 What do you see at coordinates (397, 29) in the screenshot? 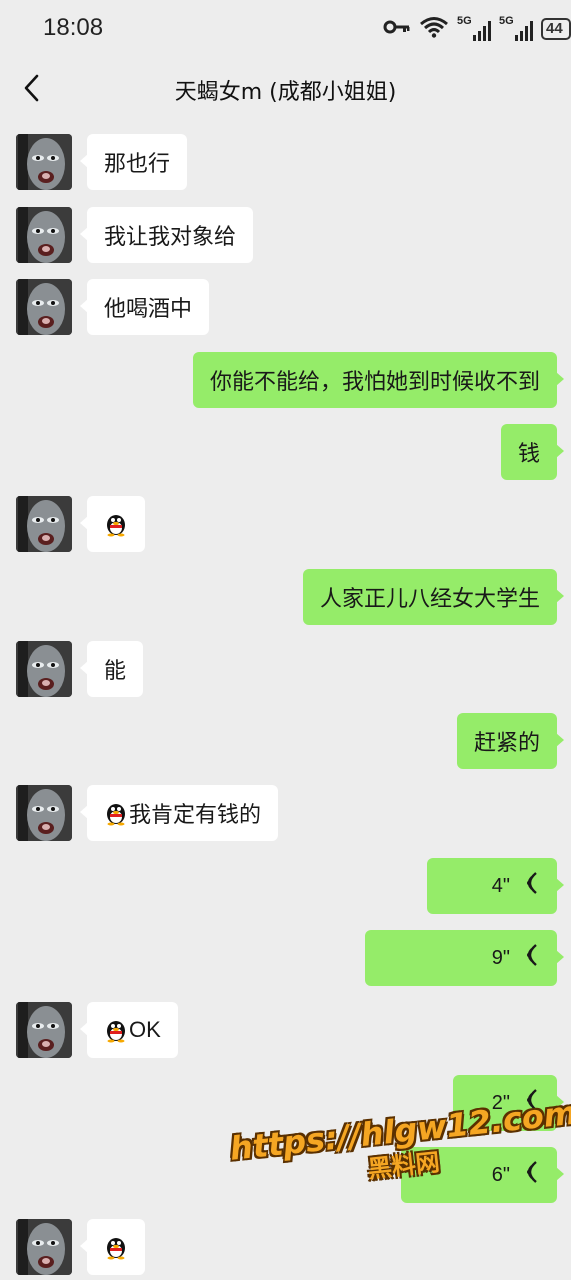
I see `key-icon` at bounding box center [397, 29].